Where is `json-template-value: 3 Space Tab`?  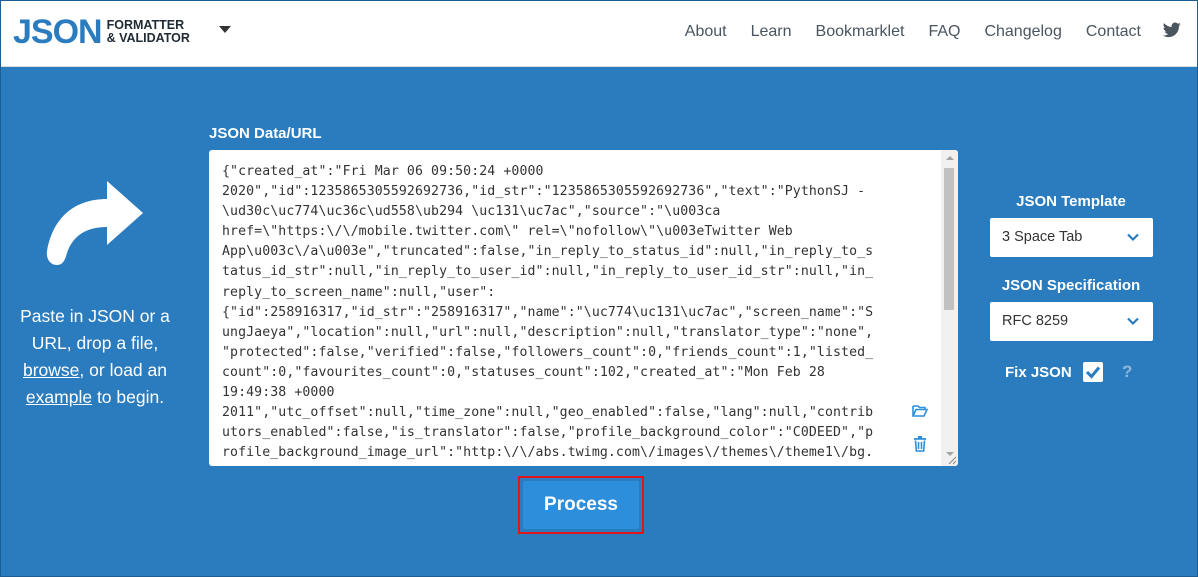 json-template-value: 3 Space Tab is located at coordinates (1042, 237).